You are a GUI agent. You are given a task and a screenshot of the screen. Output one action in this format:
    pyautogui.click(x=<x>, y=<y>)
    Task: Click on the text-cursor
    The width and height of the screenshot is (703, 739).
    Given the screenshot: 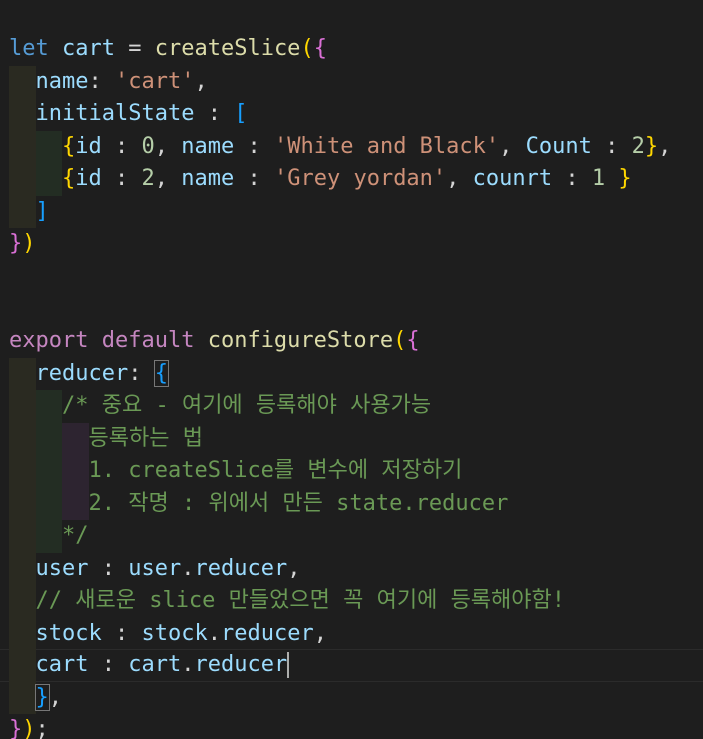 What is the action you would take?
    pyautogui.click(x=288, y=665)
    